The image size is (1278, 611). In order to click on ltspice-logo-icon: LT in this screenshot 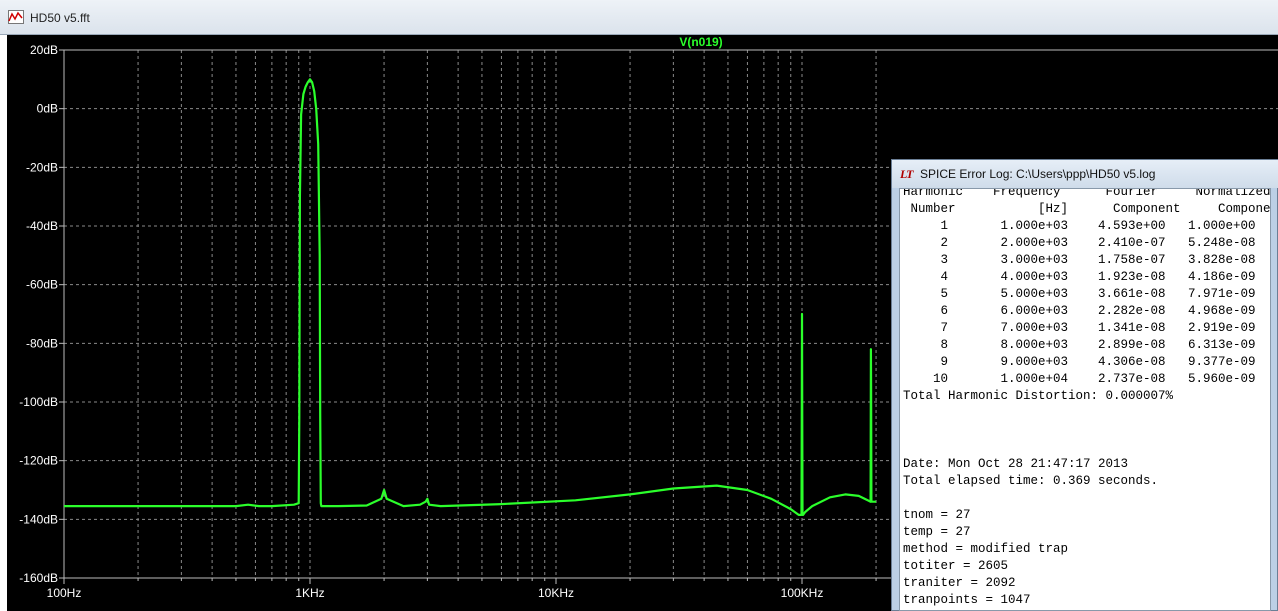, I will do `click(906, 174)`.